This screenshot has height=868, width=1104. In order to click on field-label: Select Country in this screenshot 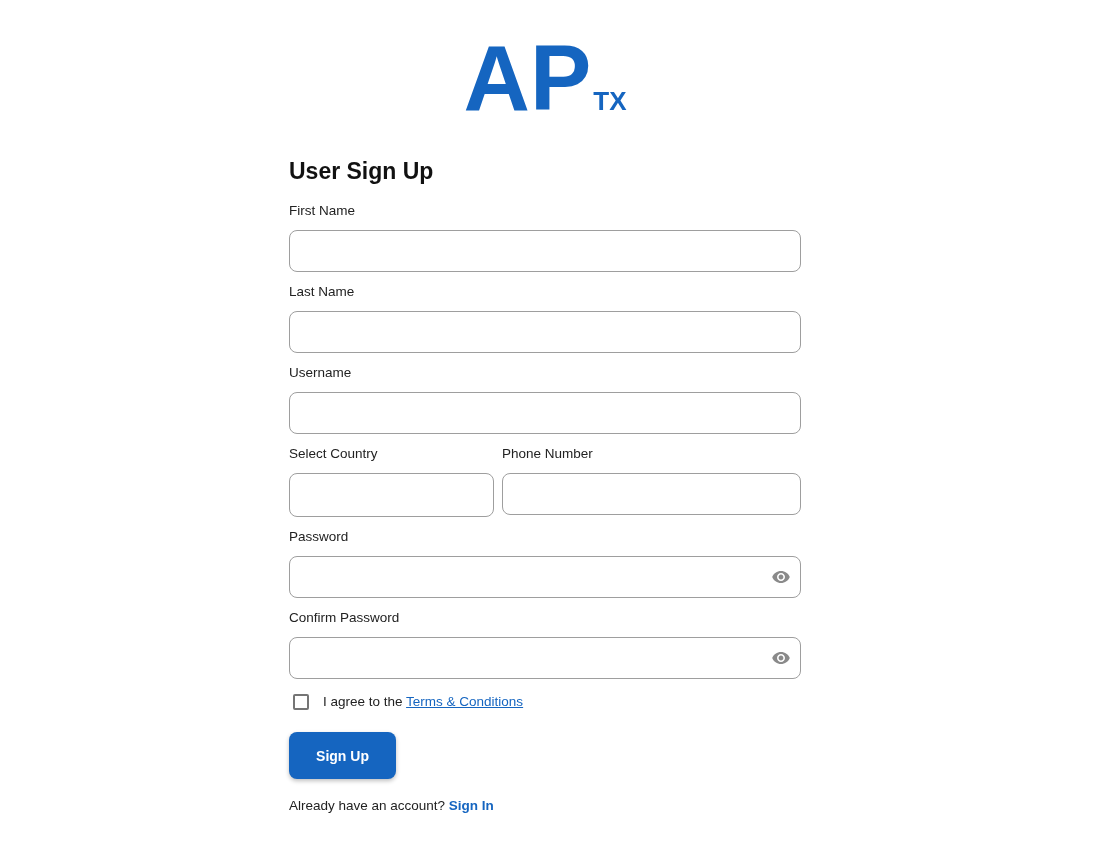, I will do `click(333, 454)`.